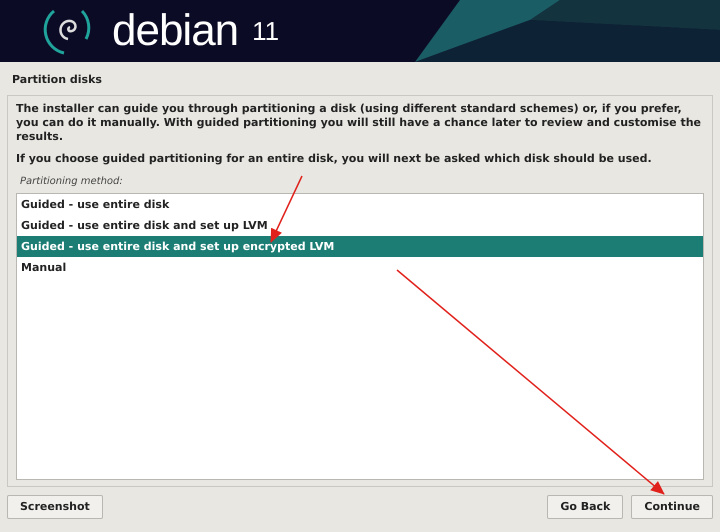 This screenshot has width=720, height=532. Describe the element at coordinates (286, 209) in the screenshot. I see `annotation-arrow` at that location.